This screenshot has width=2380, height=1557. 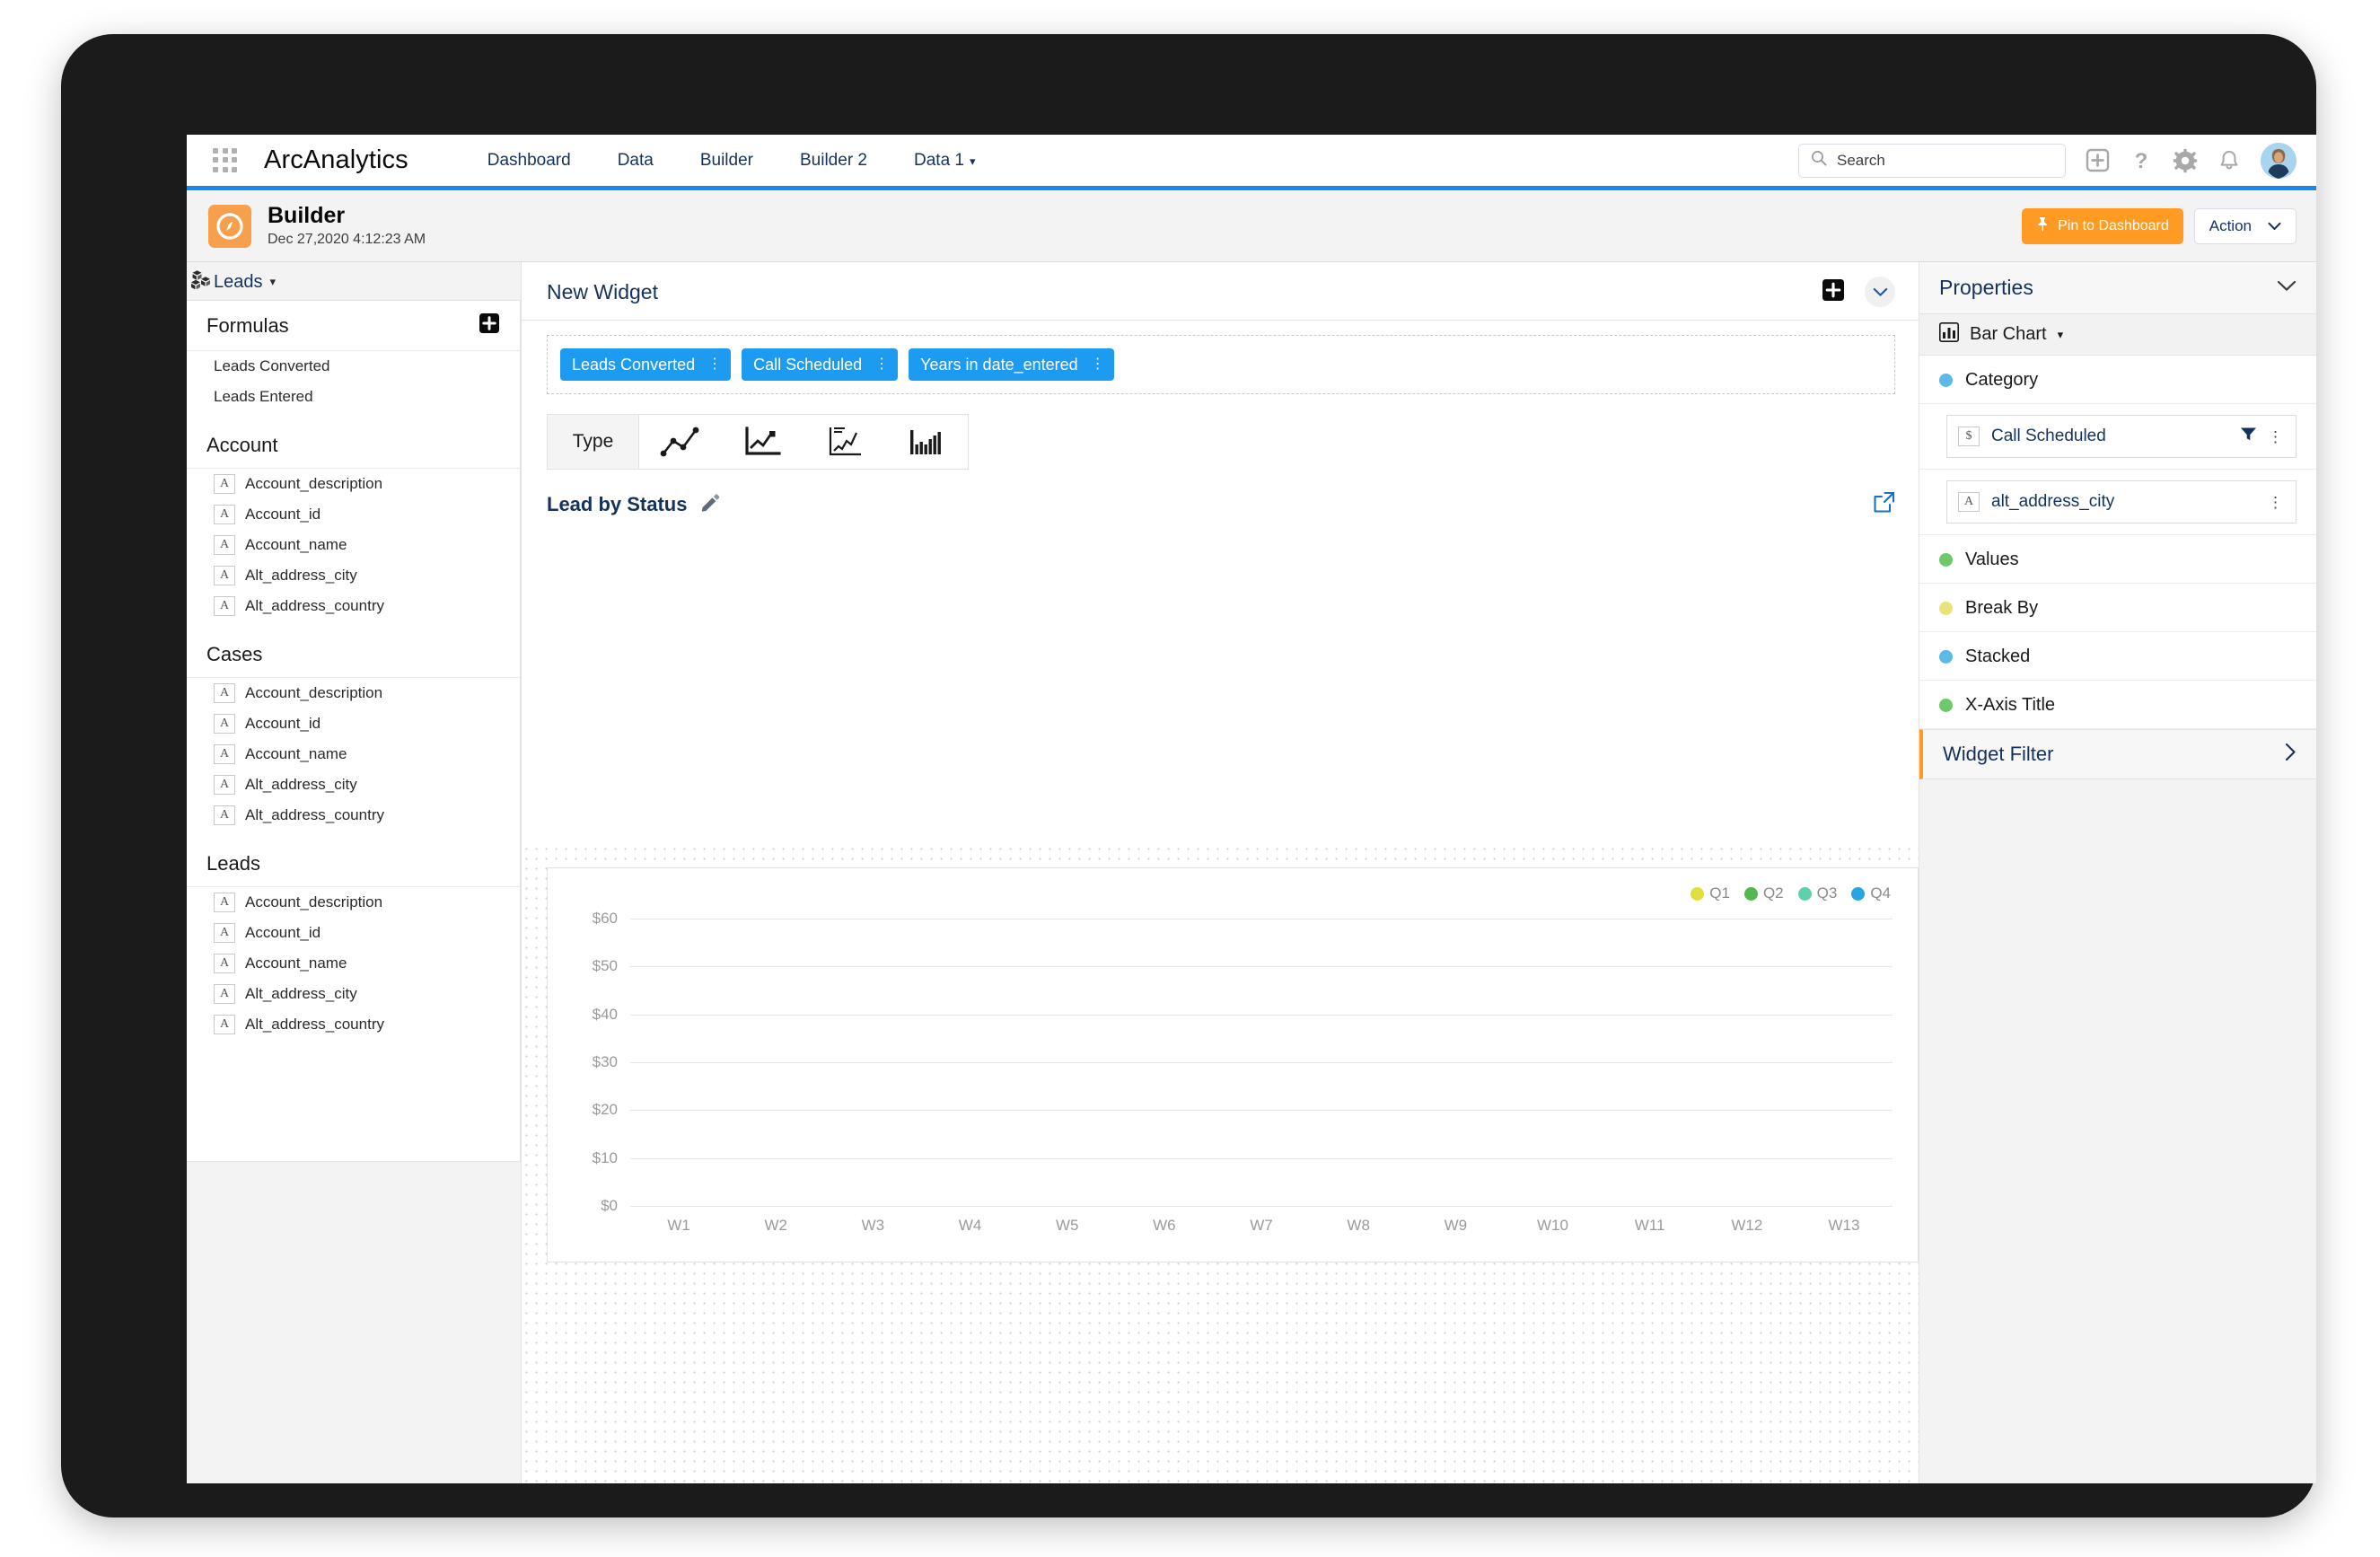 What do you see at coordinates (353, 654) in the screenshot?
I see `field-group-header-cases: Cases` at bounding box center [353, 654].